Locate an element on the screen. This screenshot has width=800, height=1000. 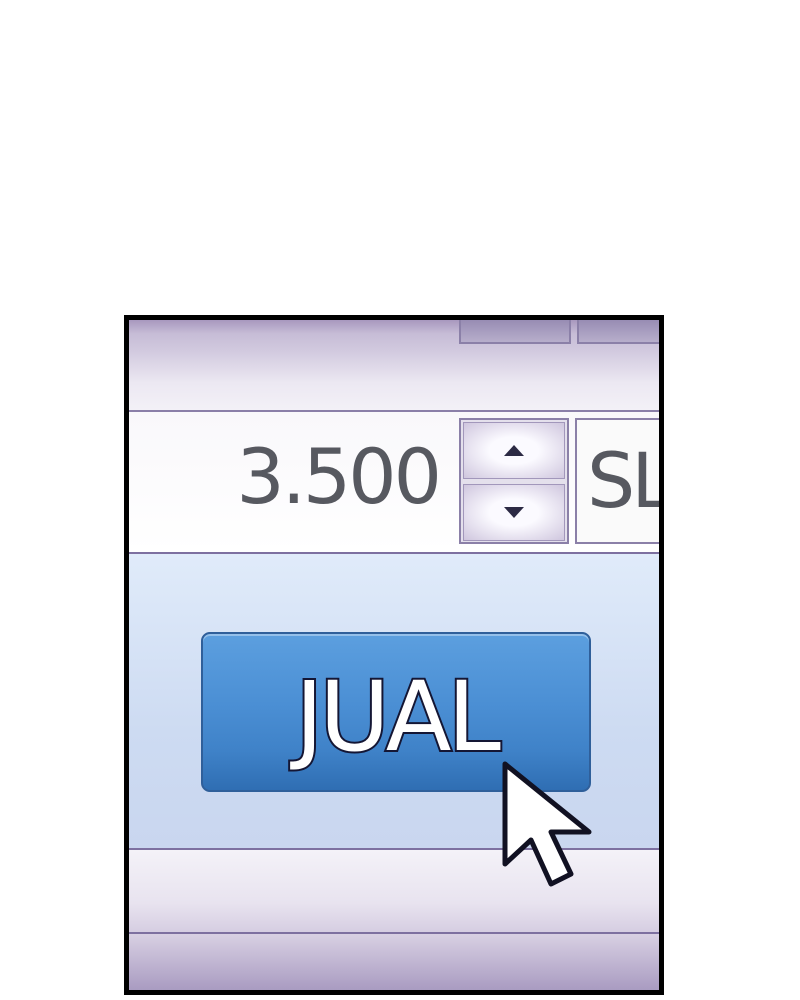
quantity-input: 3.500 is located at coordinates (295, 477).